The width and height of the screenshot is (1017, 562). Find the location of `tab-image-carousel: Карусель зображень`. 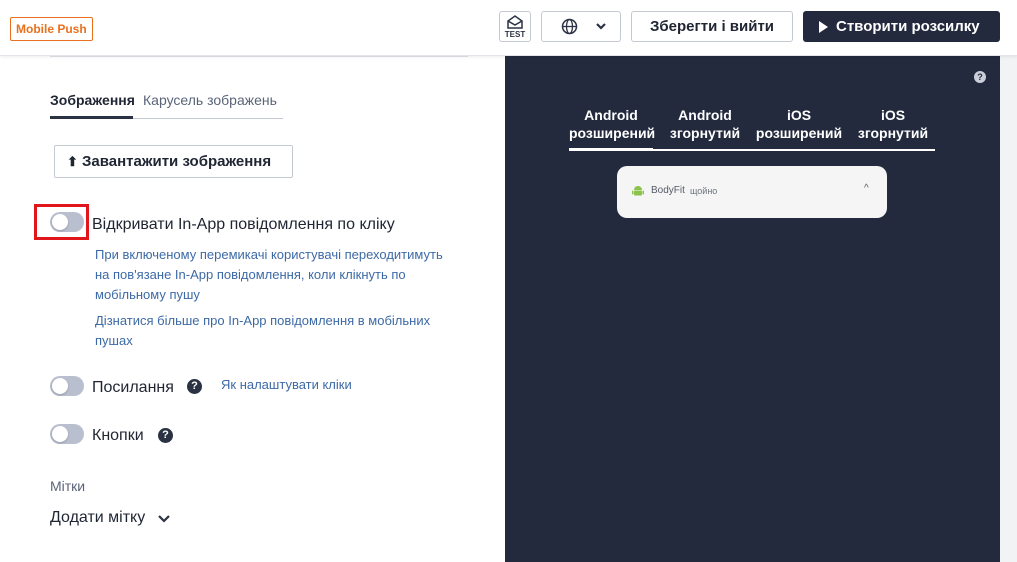

tab-image-carousel: Карусель зображень is located at coordinates (210, 100).